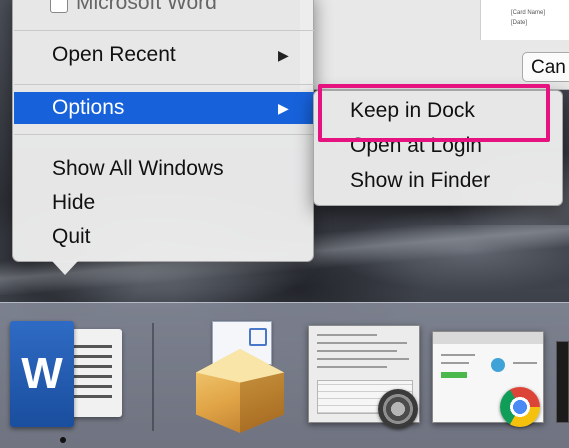 The image size is (569, 448). What do you see at coordinates (528, 13) in the screenshot?
I see `document-text-card-name: [Card Name]` at bounding box center [528, 13].